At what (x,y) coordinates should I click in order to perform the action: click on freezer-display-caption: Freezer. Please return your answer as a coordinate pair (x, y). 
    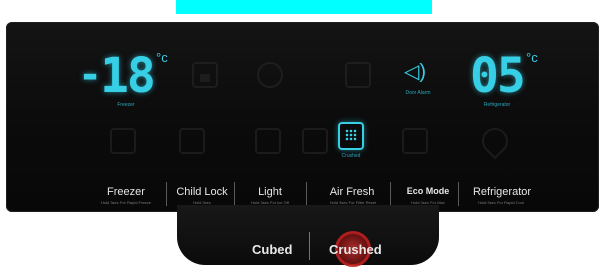
    Looking at the image, I should click on (126, 105).